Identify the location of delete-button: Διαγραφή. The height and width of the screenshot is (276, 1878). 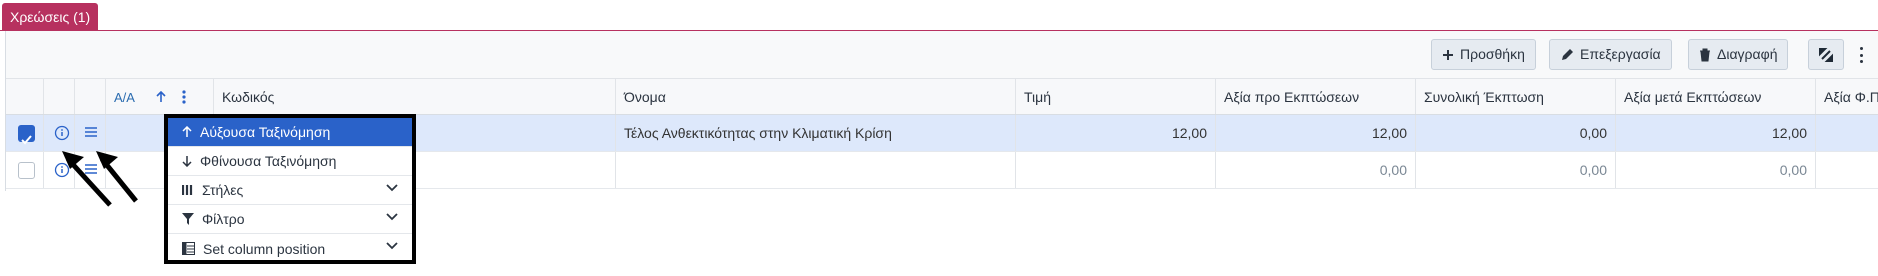
(1738, 54).